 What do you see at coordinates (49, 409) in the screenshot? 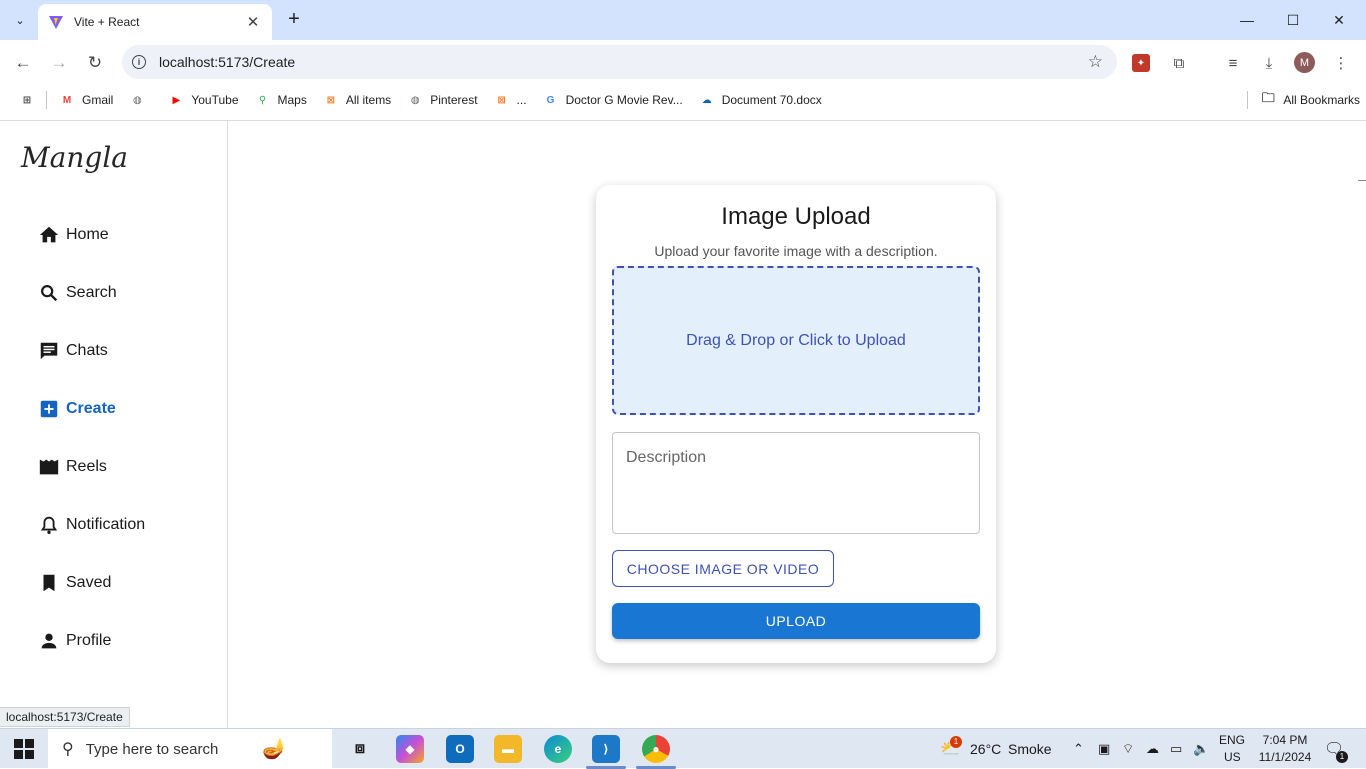
I see `add-box-icon` at bounding box center [49, 409].